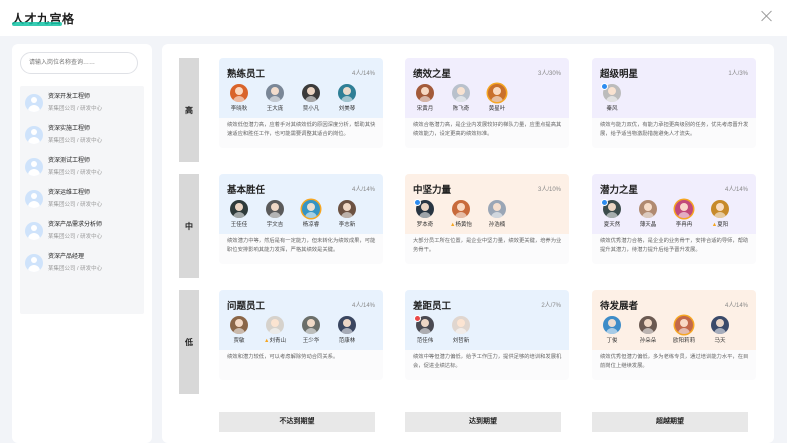  I want to click on employee: ▲夏阳, so click(720, 215).